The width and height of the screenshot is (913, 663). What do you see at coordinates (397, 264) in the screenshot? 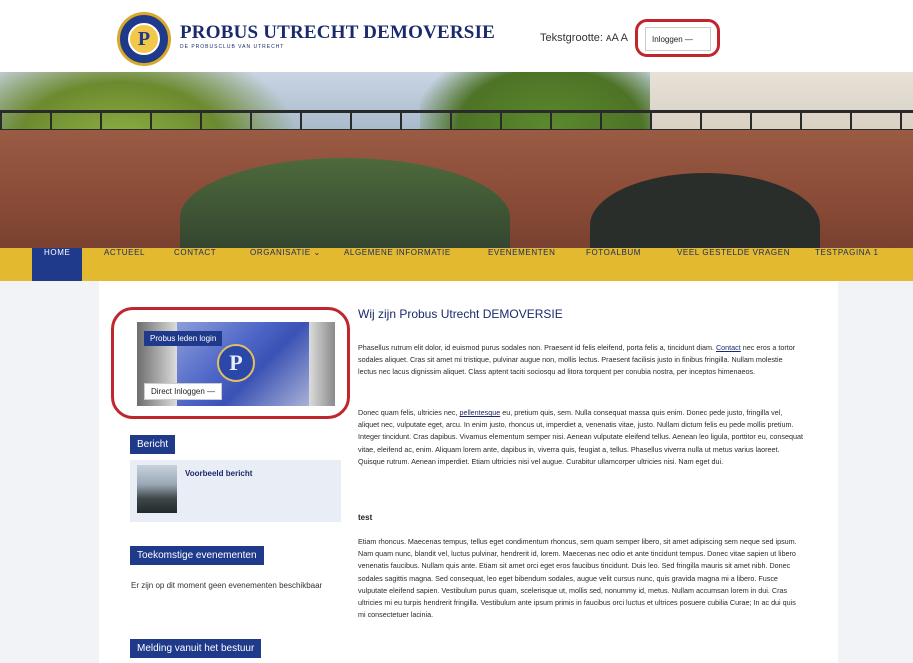
I see `nav-item-algemene-informatie: ALGEMENE INFORMATIE` at bounding box center [397, 264].